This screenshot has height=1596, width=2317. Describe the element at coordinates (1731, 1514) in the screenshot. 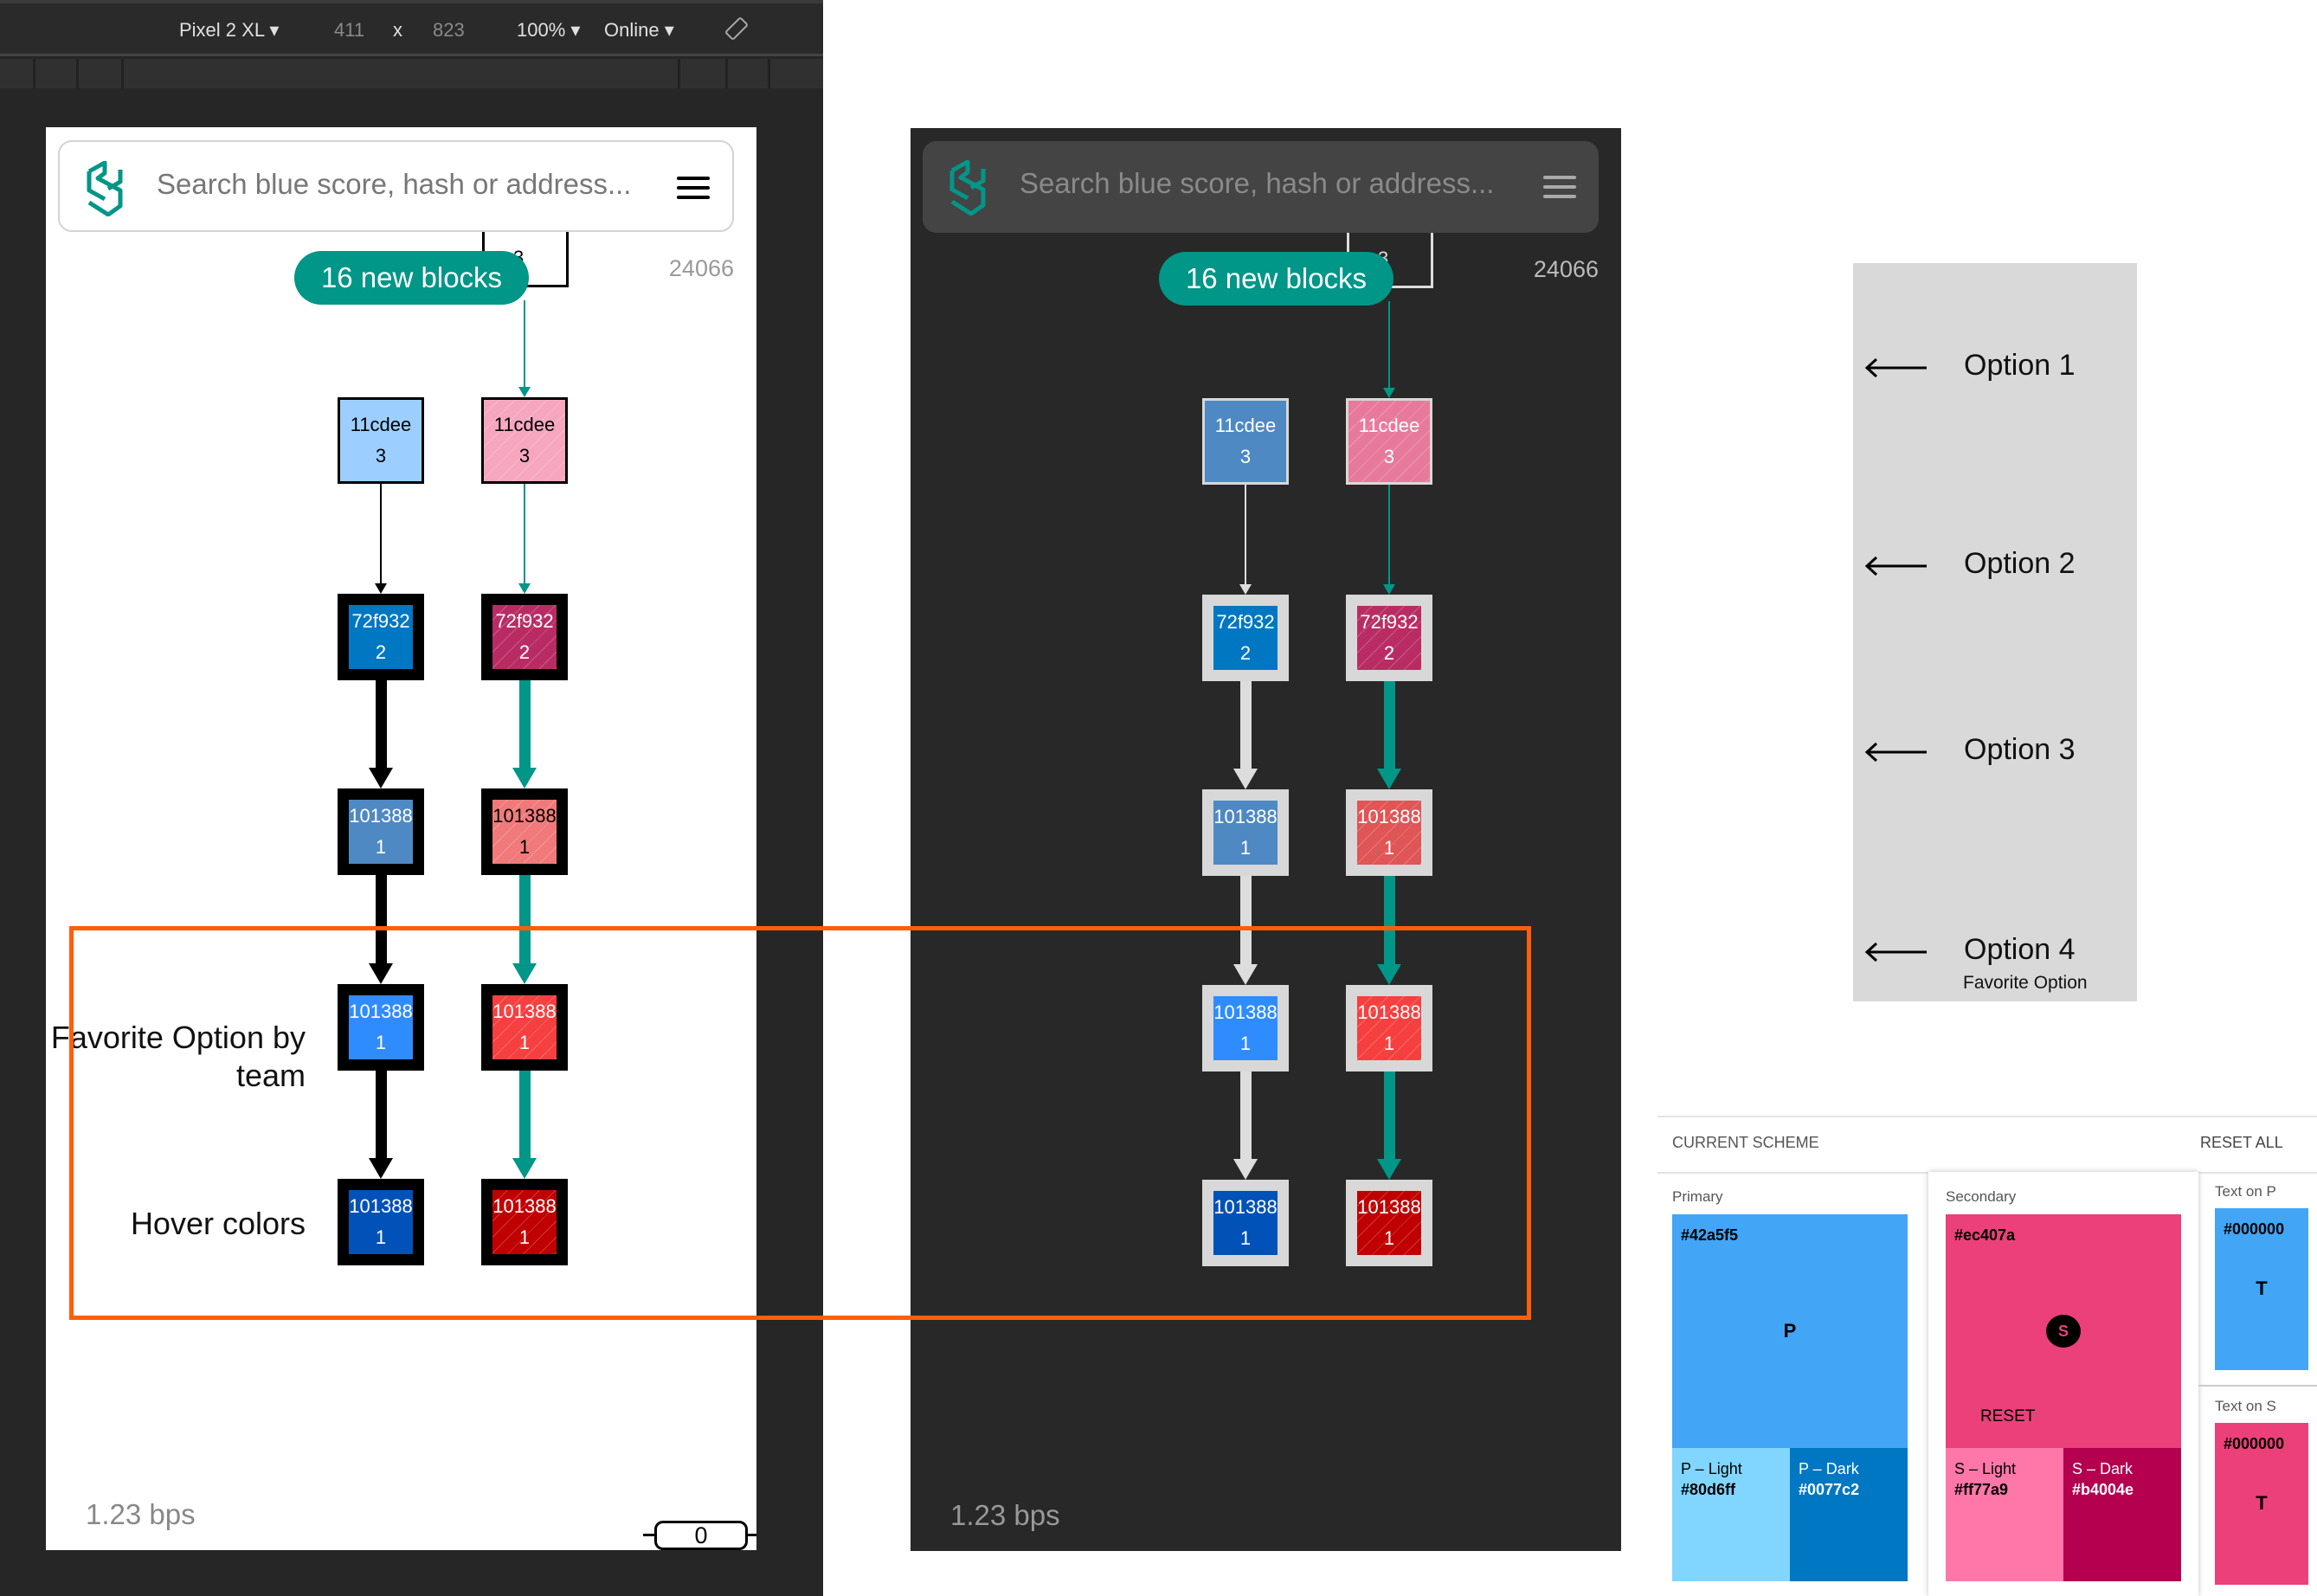

I see `primary-light-swatch: P – Light #80d6ff` at that location.